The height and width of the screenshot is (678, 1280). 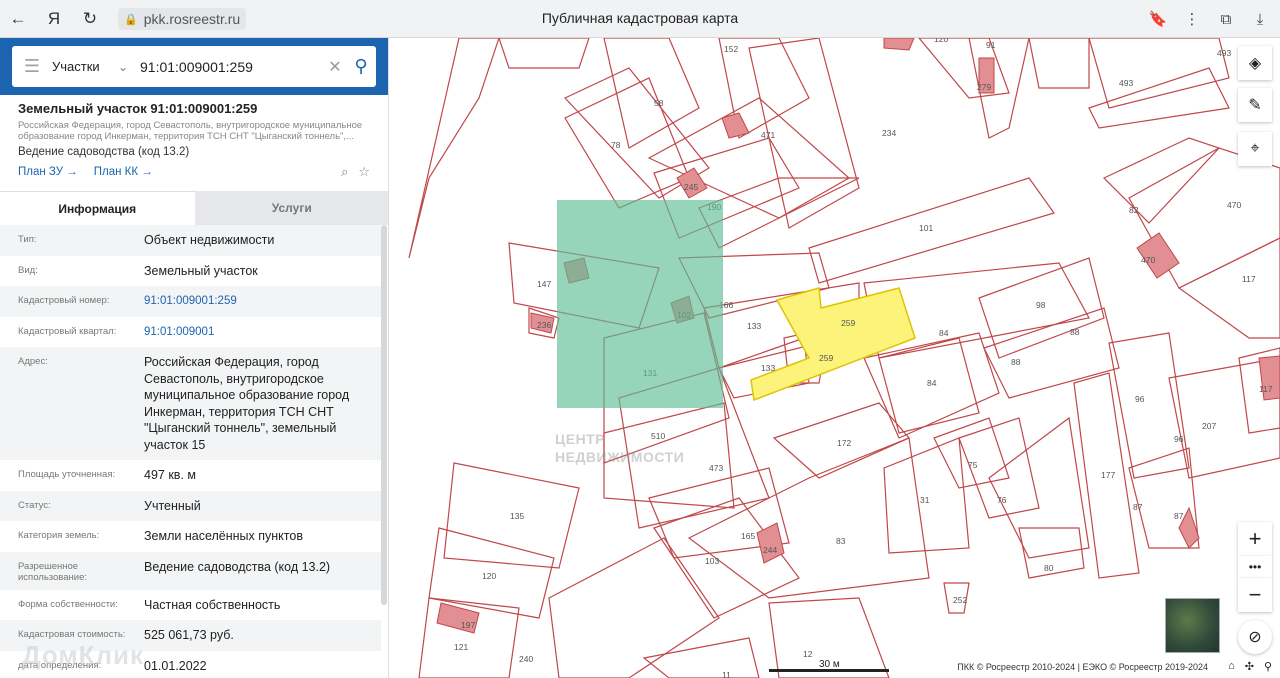 What do you see at coordinates (48, 172) in the screenshot?
I see `plan-zu-link: План ЗУ →` at bounding box center [48, 172].